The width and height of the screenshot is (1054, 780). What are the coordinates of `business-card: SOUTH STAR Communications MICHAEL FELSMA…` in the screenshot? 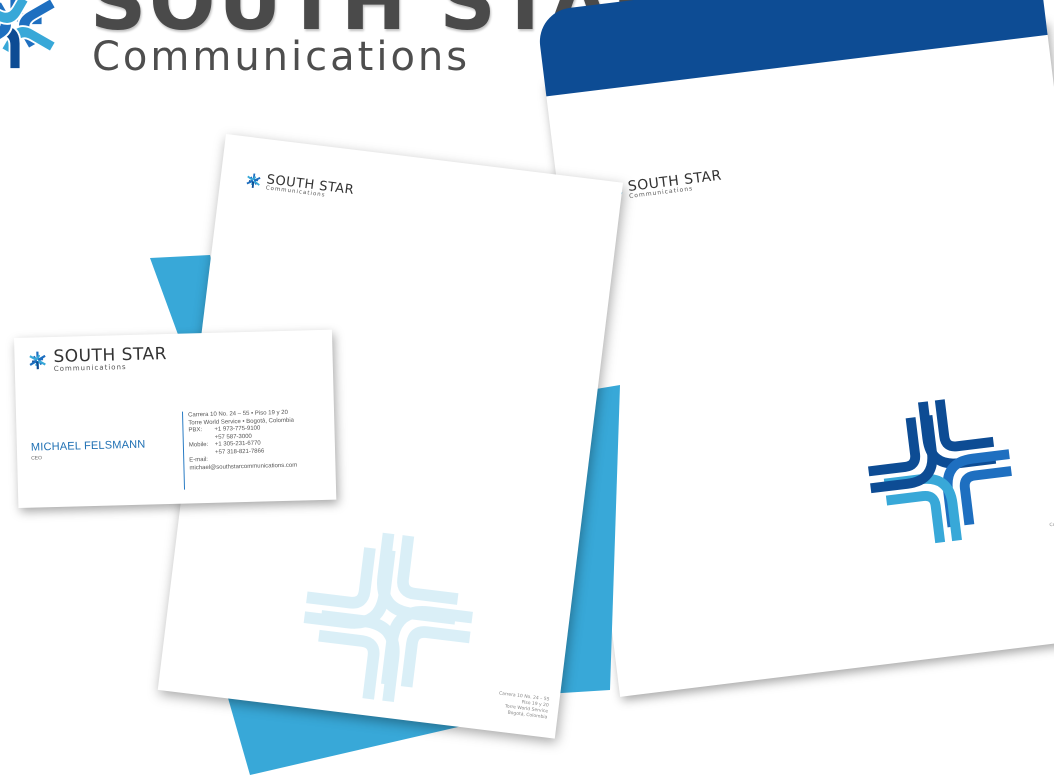 It's located at (175, 418).